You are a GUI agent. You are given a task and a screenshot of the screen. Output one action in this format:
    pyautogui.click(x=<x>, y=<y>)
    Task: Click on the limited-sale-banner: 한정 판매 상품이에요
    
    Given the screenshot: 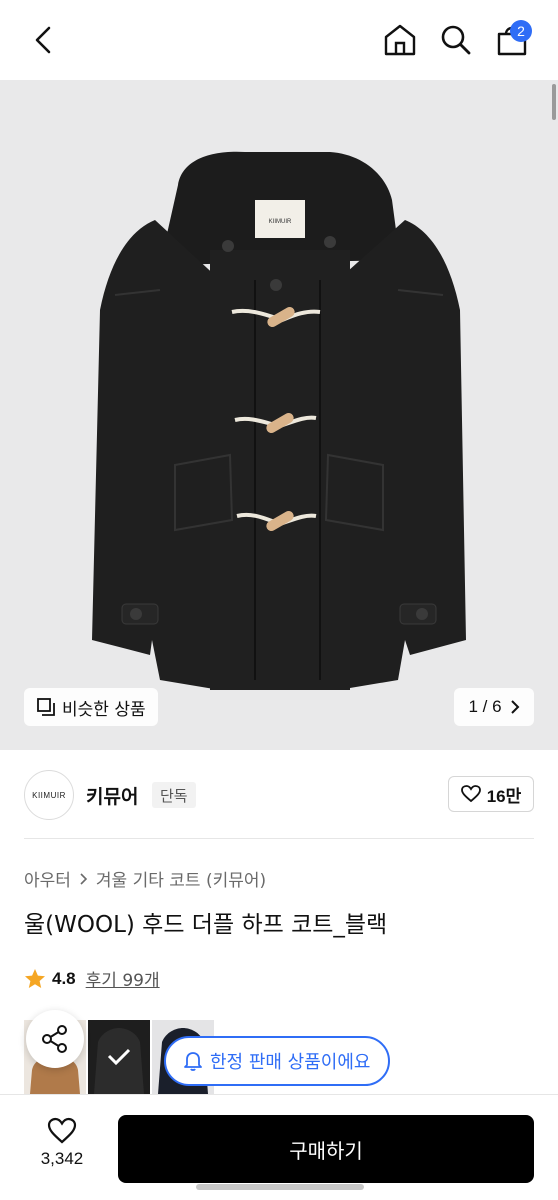 What is the action you would take?
    pyautogui.click(x=277, y=1061)
    